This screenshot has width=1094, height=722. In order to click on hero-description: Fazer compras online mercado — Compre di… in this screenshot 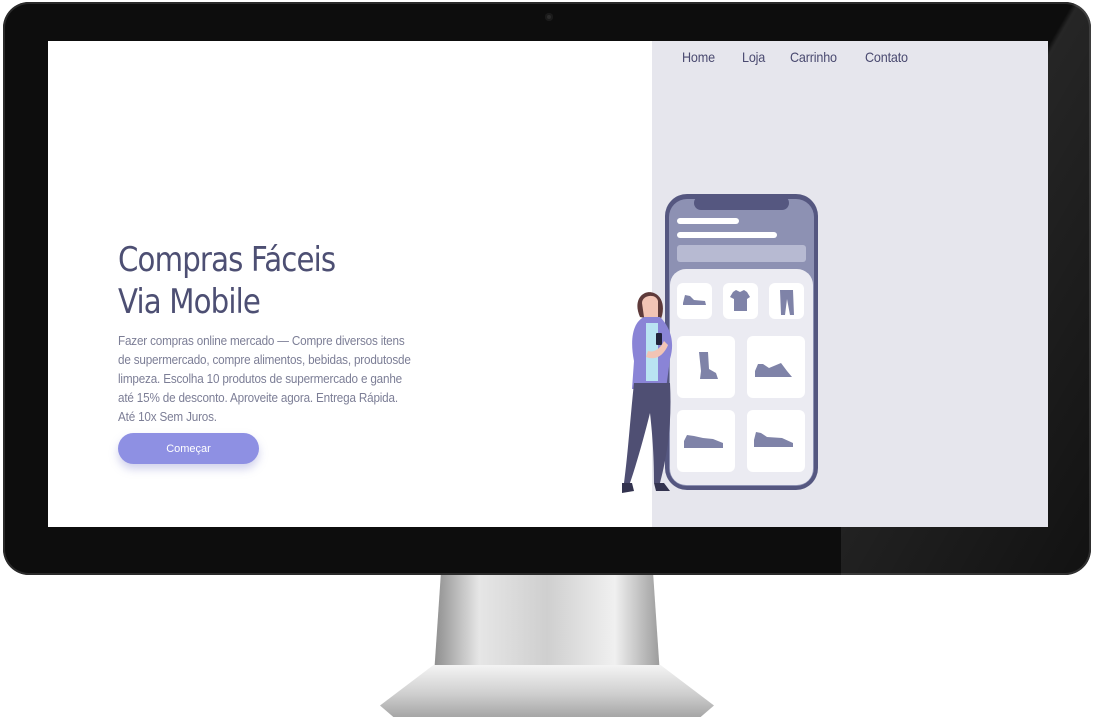, I will do `click(264, 378)`.